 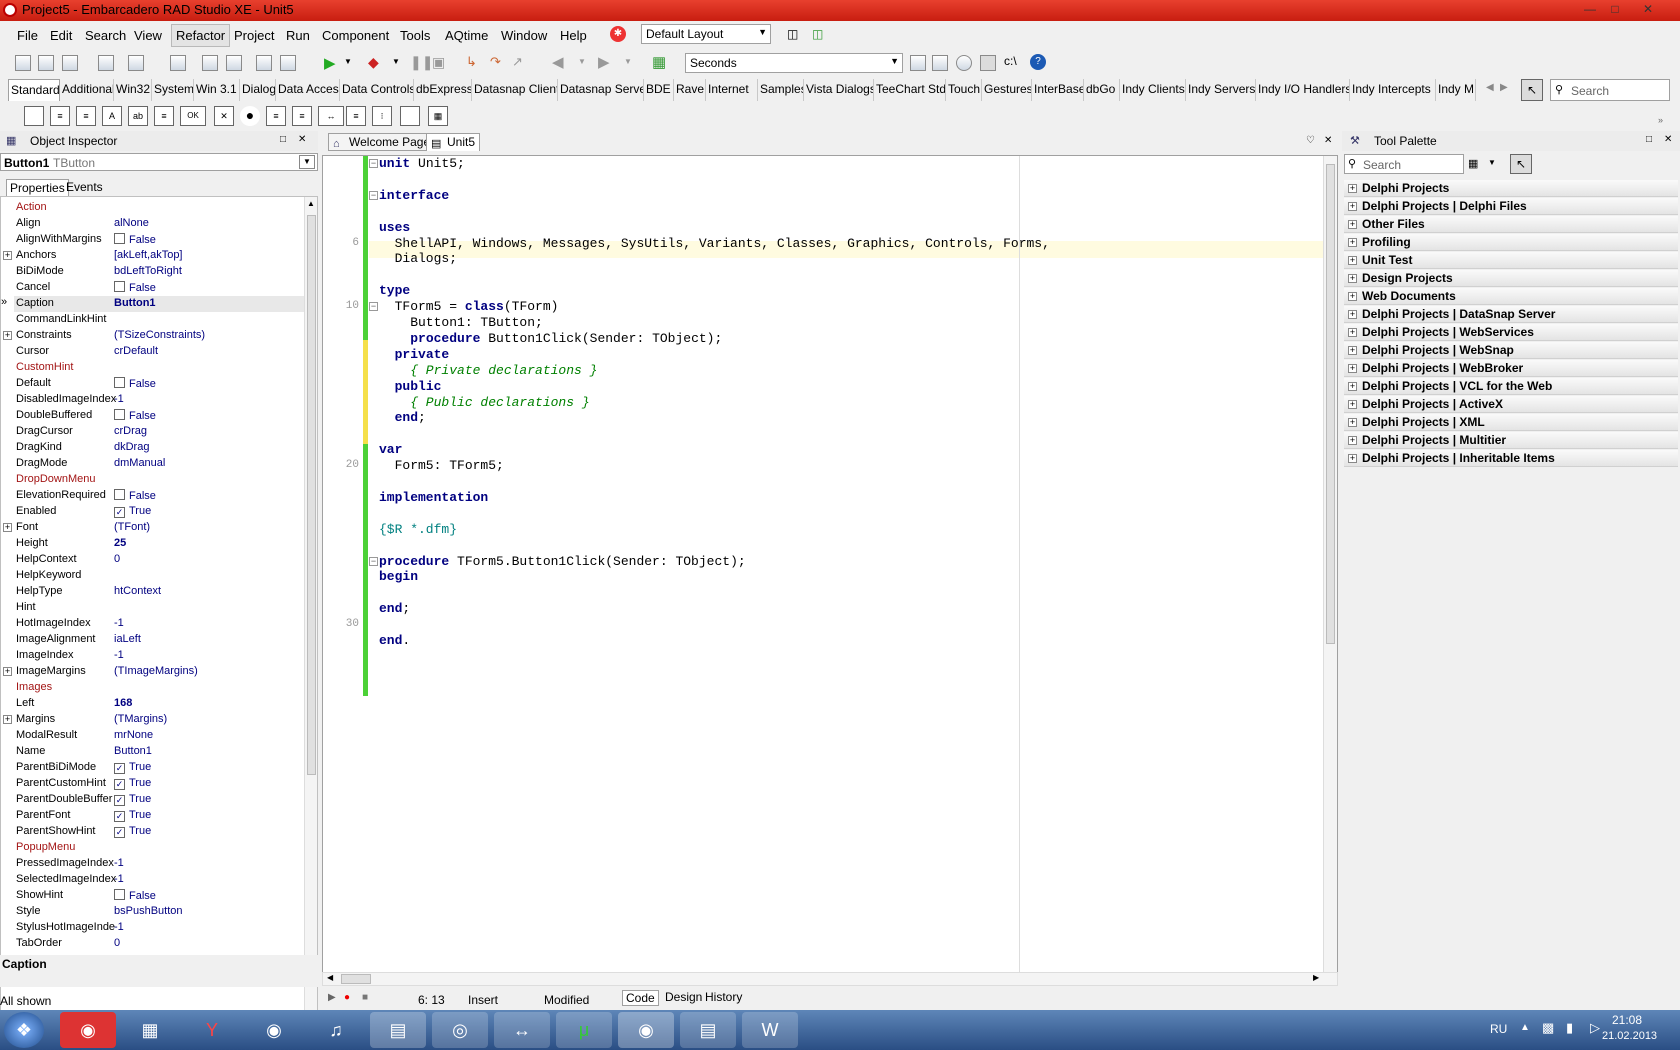 What do you see at coordinates (204, 383) in the screenshot?
I see `property-value: False` at bounding box center [204, 383].